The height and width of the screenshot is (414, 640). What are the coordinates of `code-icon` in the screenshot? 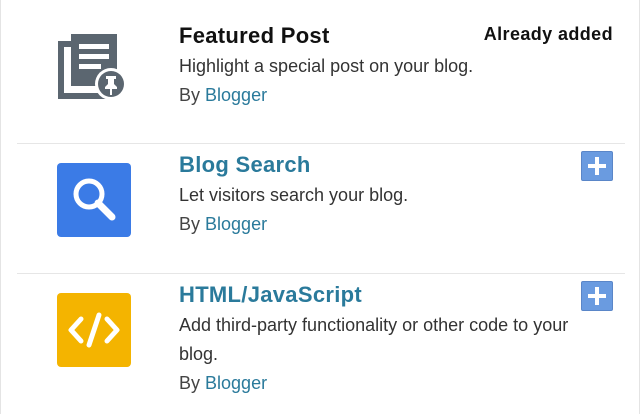 It's located at (94, 330).